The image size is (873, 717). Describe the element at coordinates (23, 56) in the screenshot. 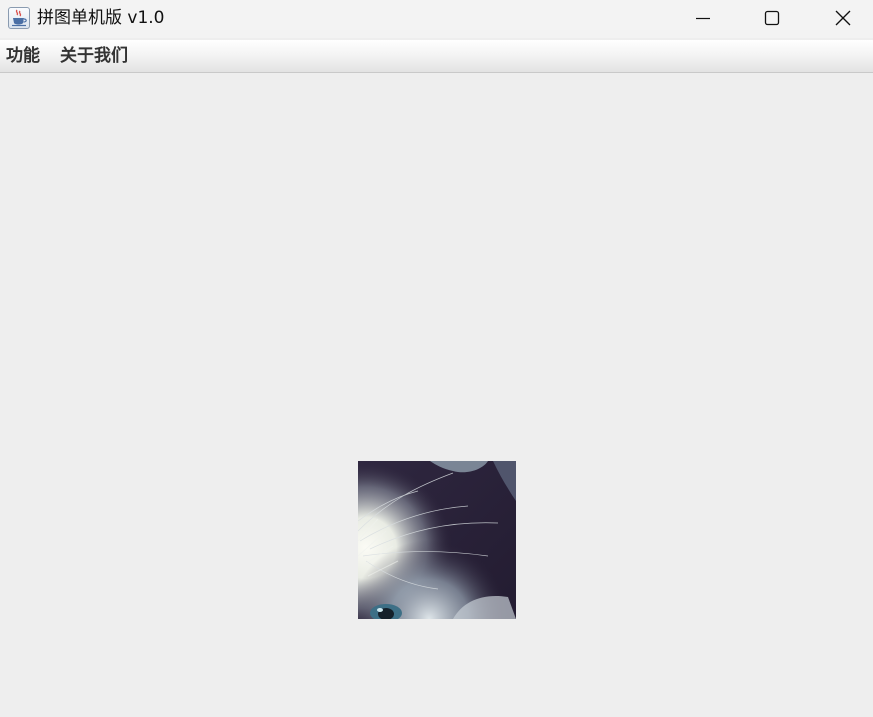

I see `menu-function: 功能` at that location.